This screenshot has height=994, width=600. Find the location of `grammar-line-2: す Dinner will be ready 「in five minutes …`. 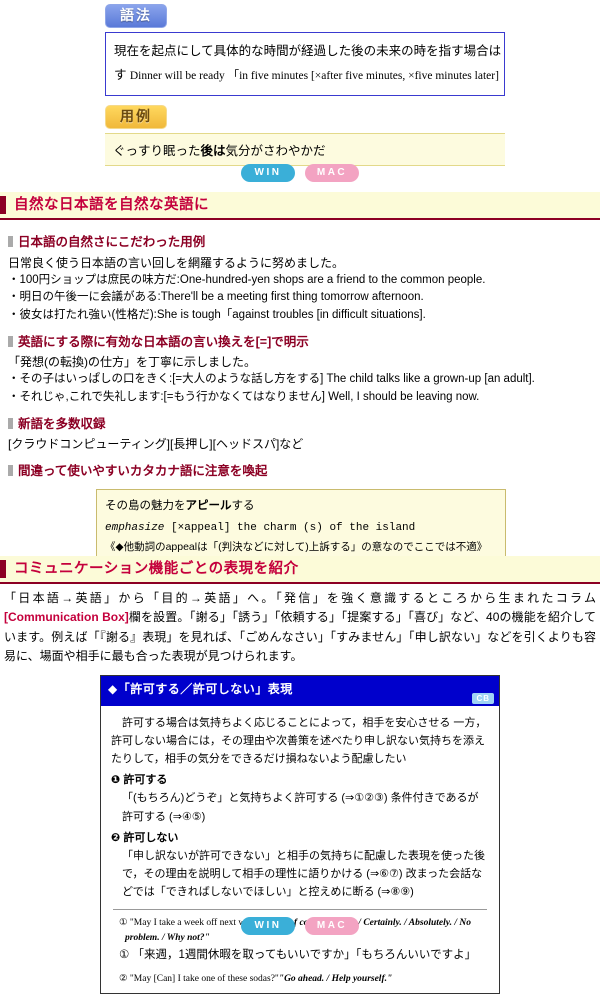

grammar-line-2: す Dinner will be ready 「in five minutes … is located at coordinates (306, 76).